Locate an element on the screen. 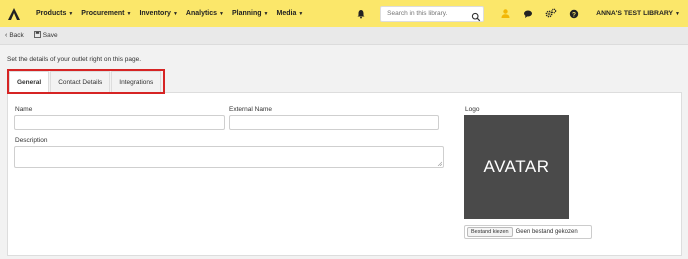 The height and width of the screenshot is (259, 688). save-label: Save is located at coordinates (50, 35).